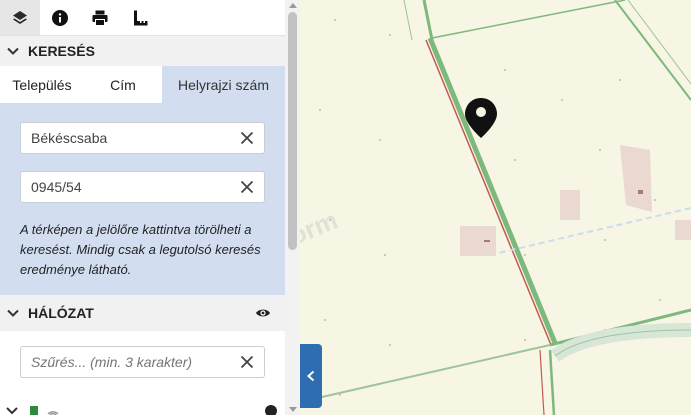 This screenshot has width=691, height=415. I want to click on measure-icon, so click(141, 17).